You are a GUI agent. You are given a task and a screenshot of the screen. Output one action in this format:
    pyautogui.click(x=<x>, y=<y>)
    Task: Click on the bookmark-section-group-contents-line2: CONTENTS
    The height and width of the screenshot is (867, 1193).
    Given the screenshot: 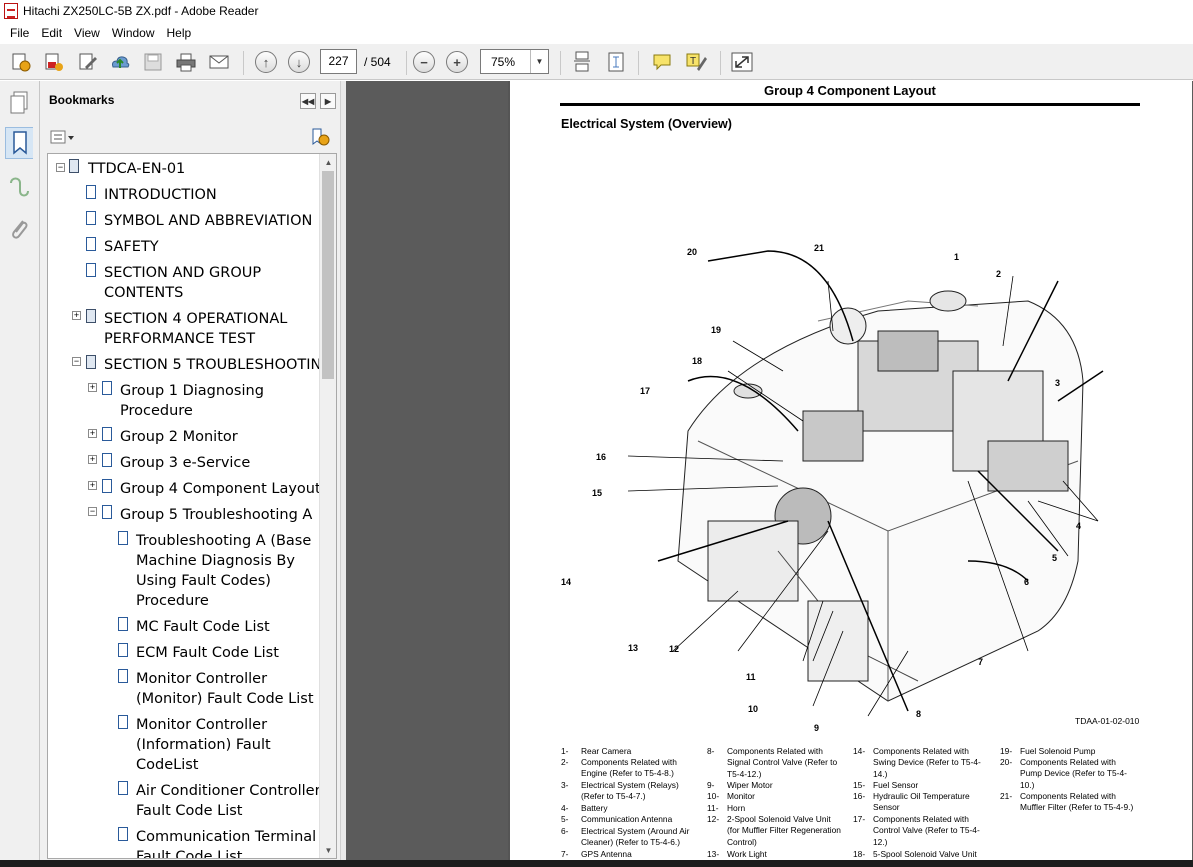 What is the action you would take?
    pyautogui.click(x=143, y=293)
    